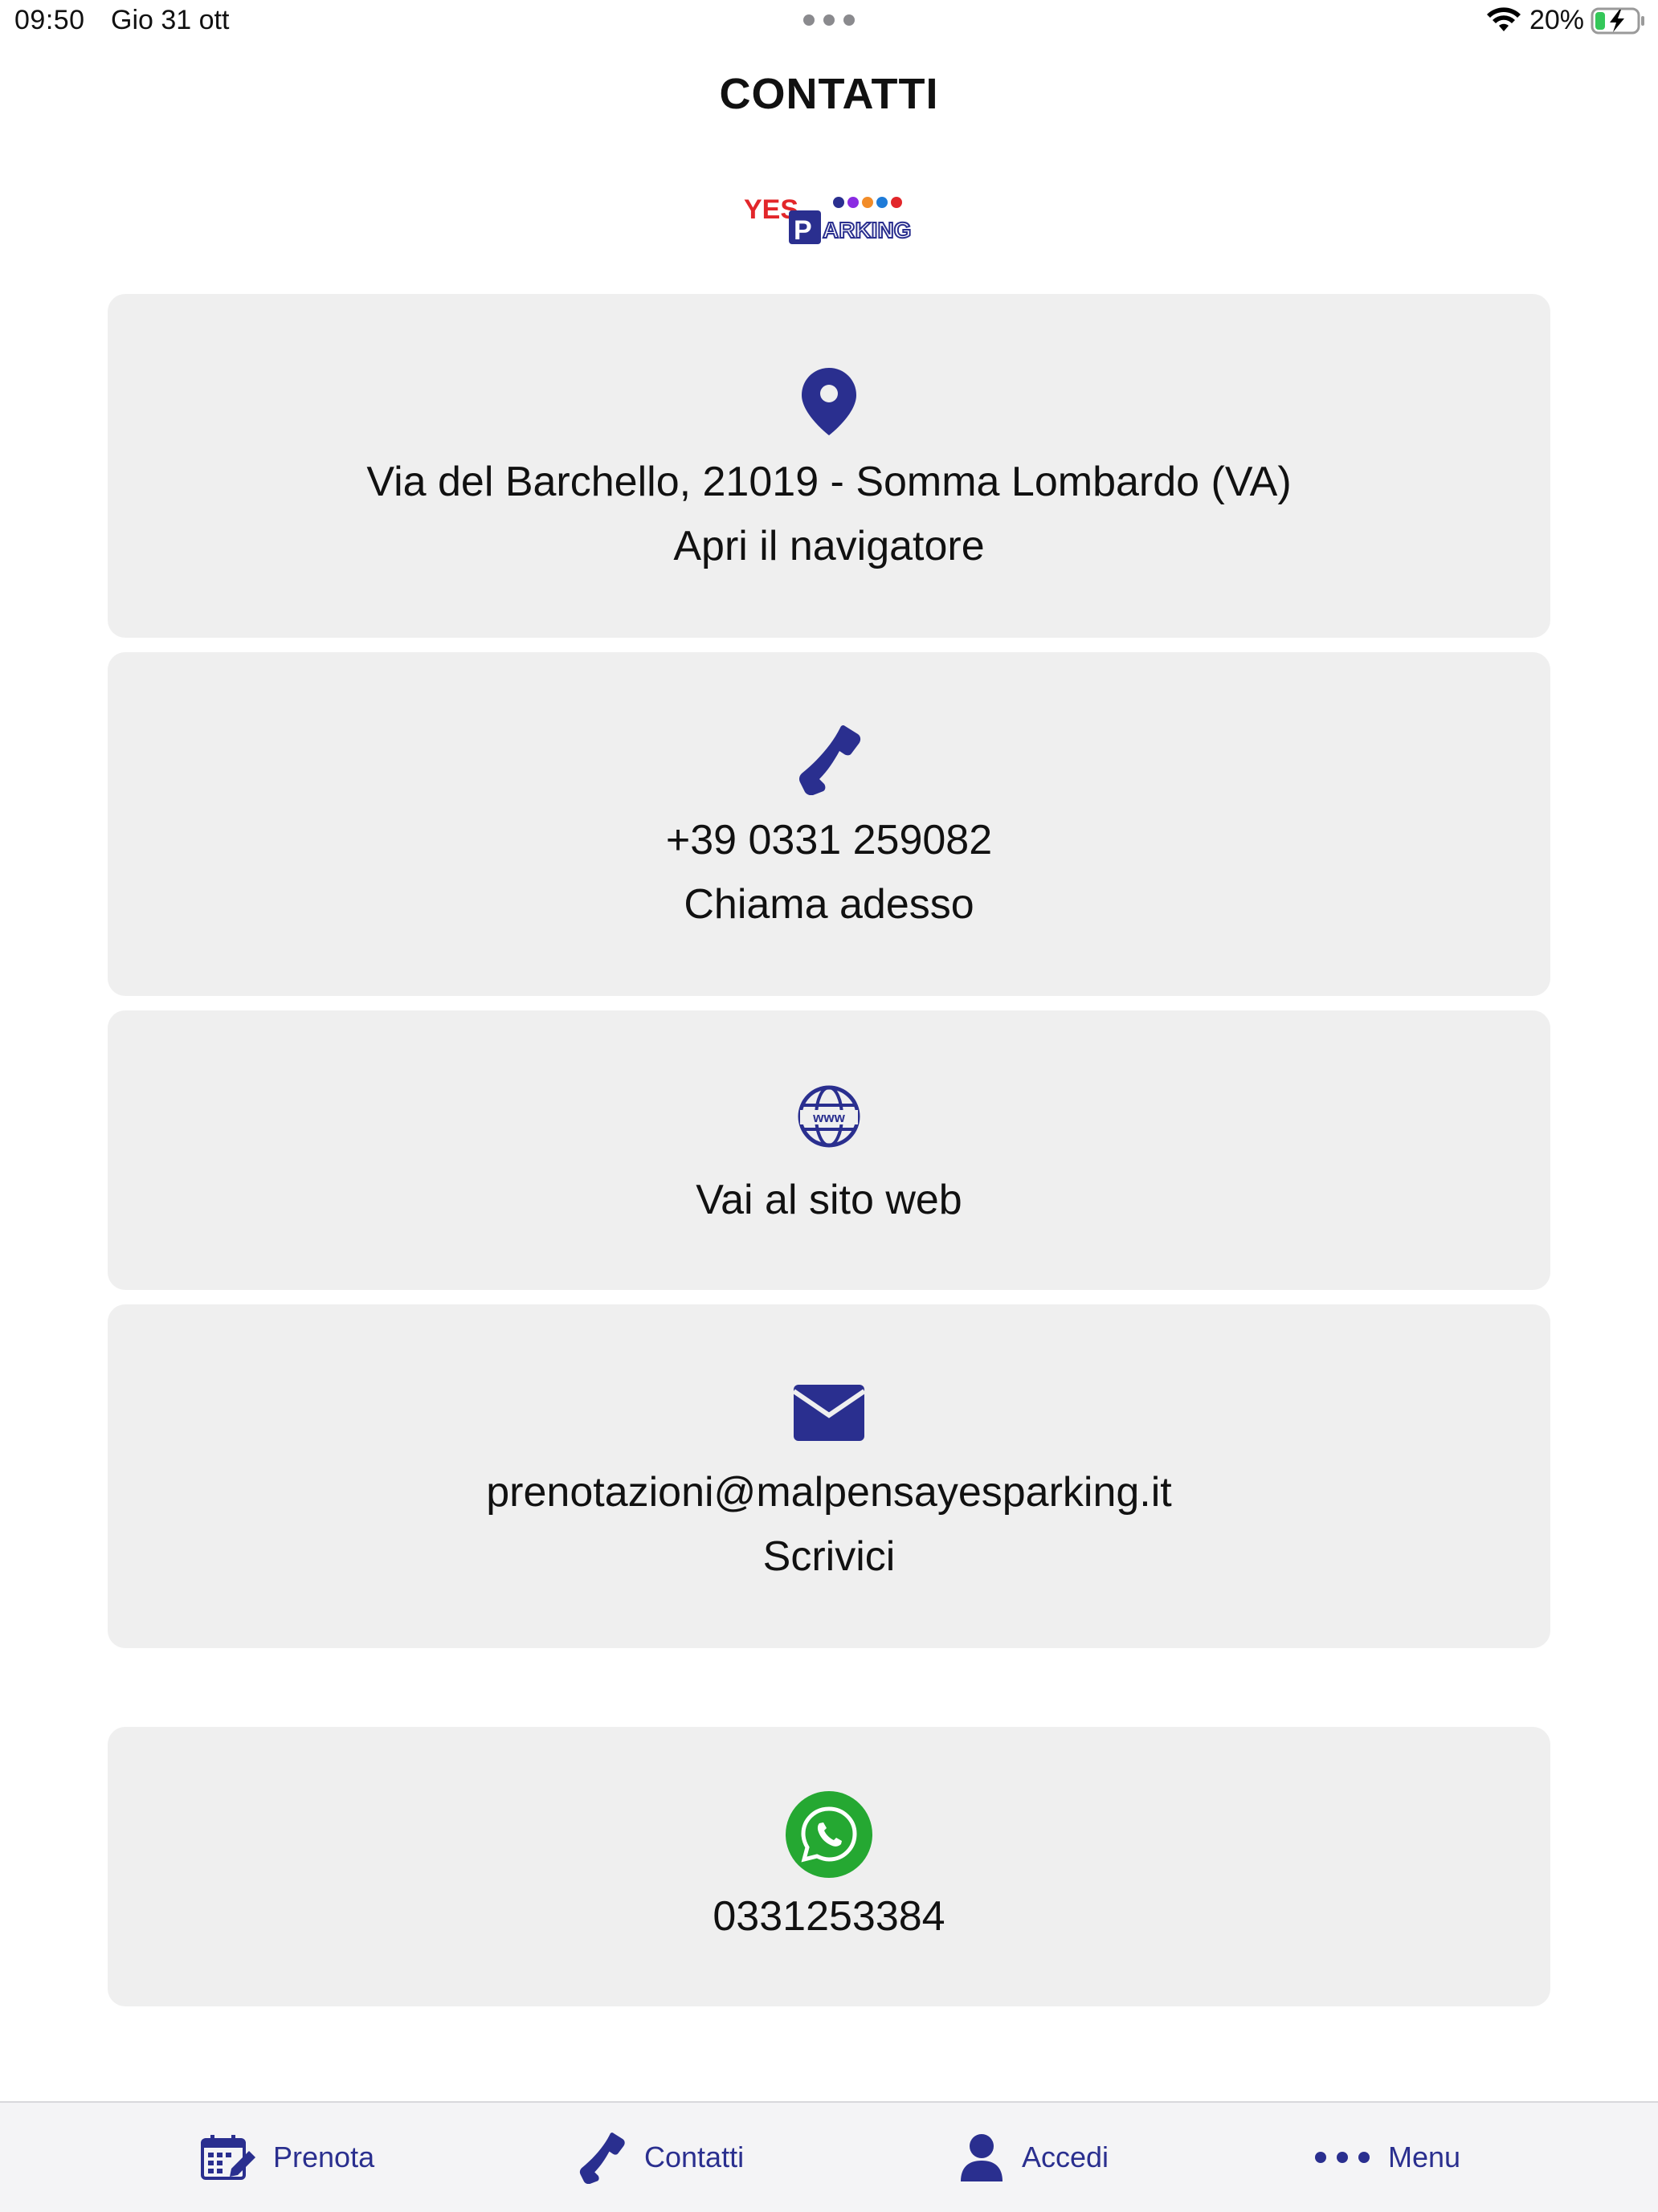  What do you see at coordinates (982, 2157) in the screenshot?
I see `user-icon` at bounding box center [982, 2157].